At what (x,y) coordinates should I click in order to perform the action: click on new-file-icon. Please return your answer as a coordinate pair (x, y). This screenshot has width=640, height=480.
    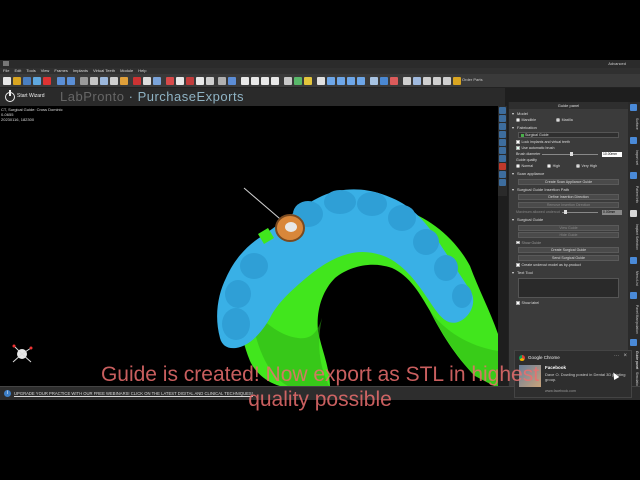
    Looking at the image, I should click on (7, 81).